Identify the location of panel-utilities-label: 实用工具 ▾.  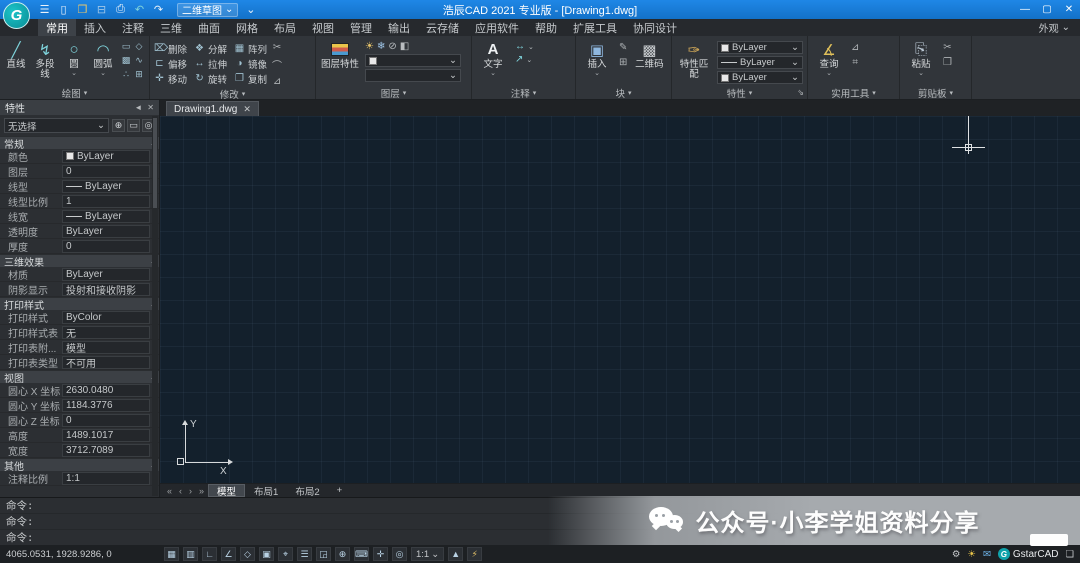
(853, 93).